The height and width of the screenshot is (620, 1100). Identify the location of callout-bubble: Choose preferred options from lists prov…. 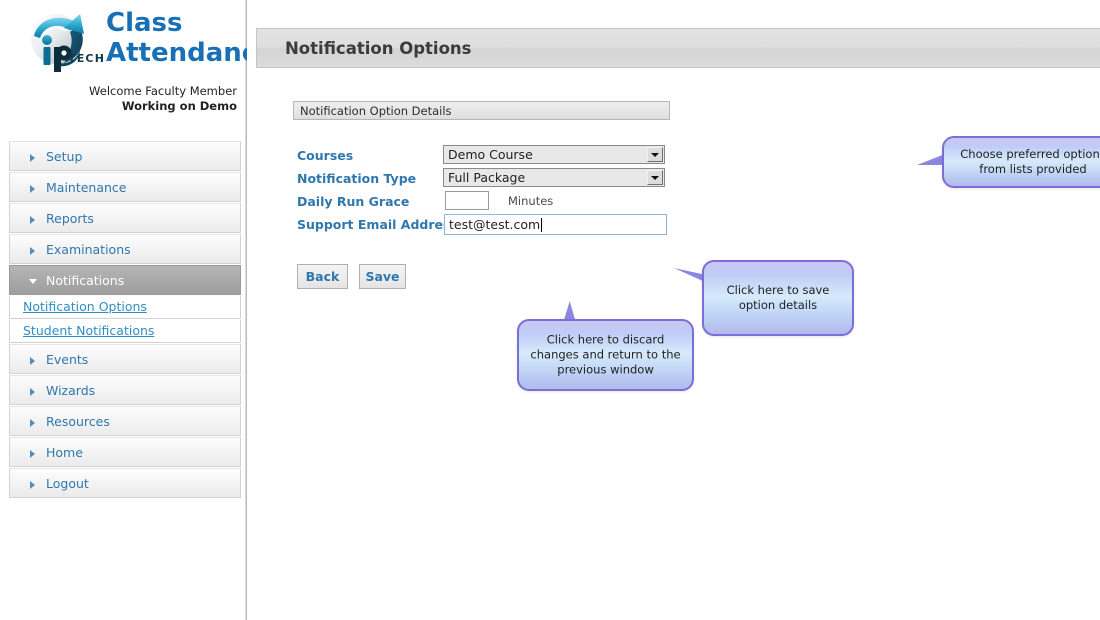
(1021, 162).